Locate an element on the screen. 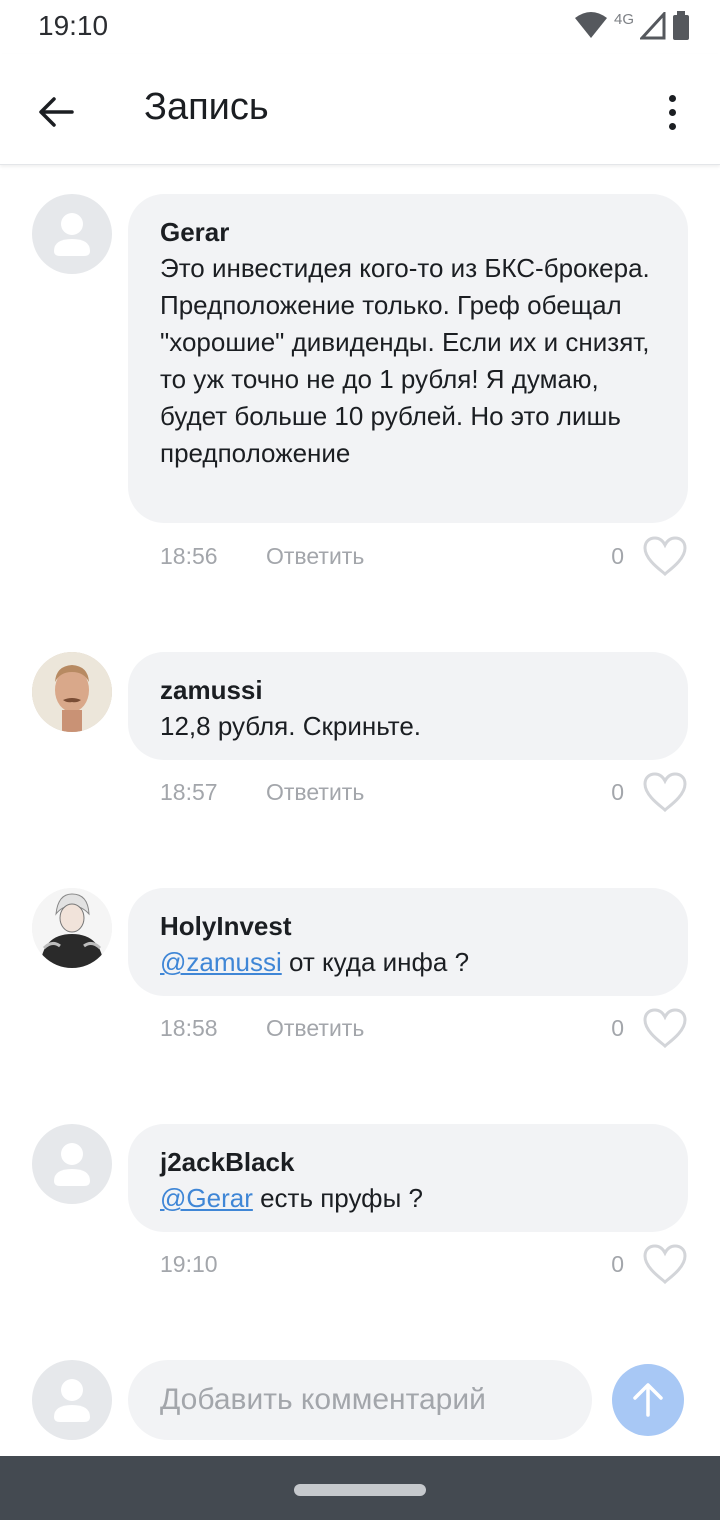 The width and height of the screenshot is (720, 1520). mention-link: @Gerar is located at coordinates (206, 1198).